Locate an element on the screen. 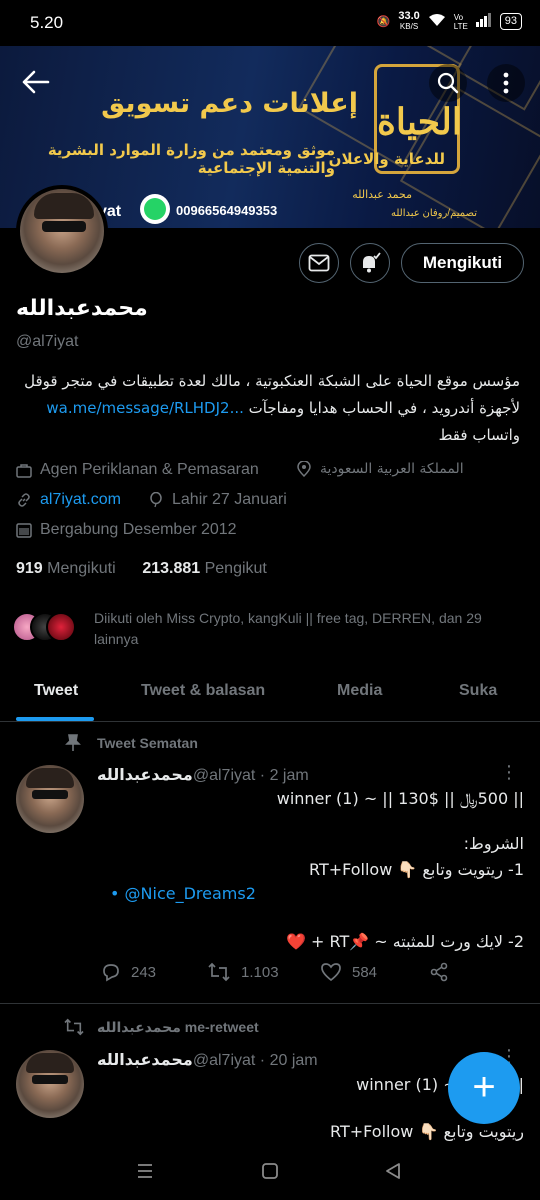  more-options-button is located at coordinates (506, 83).